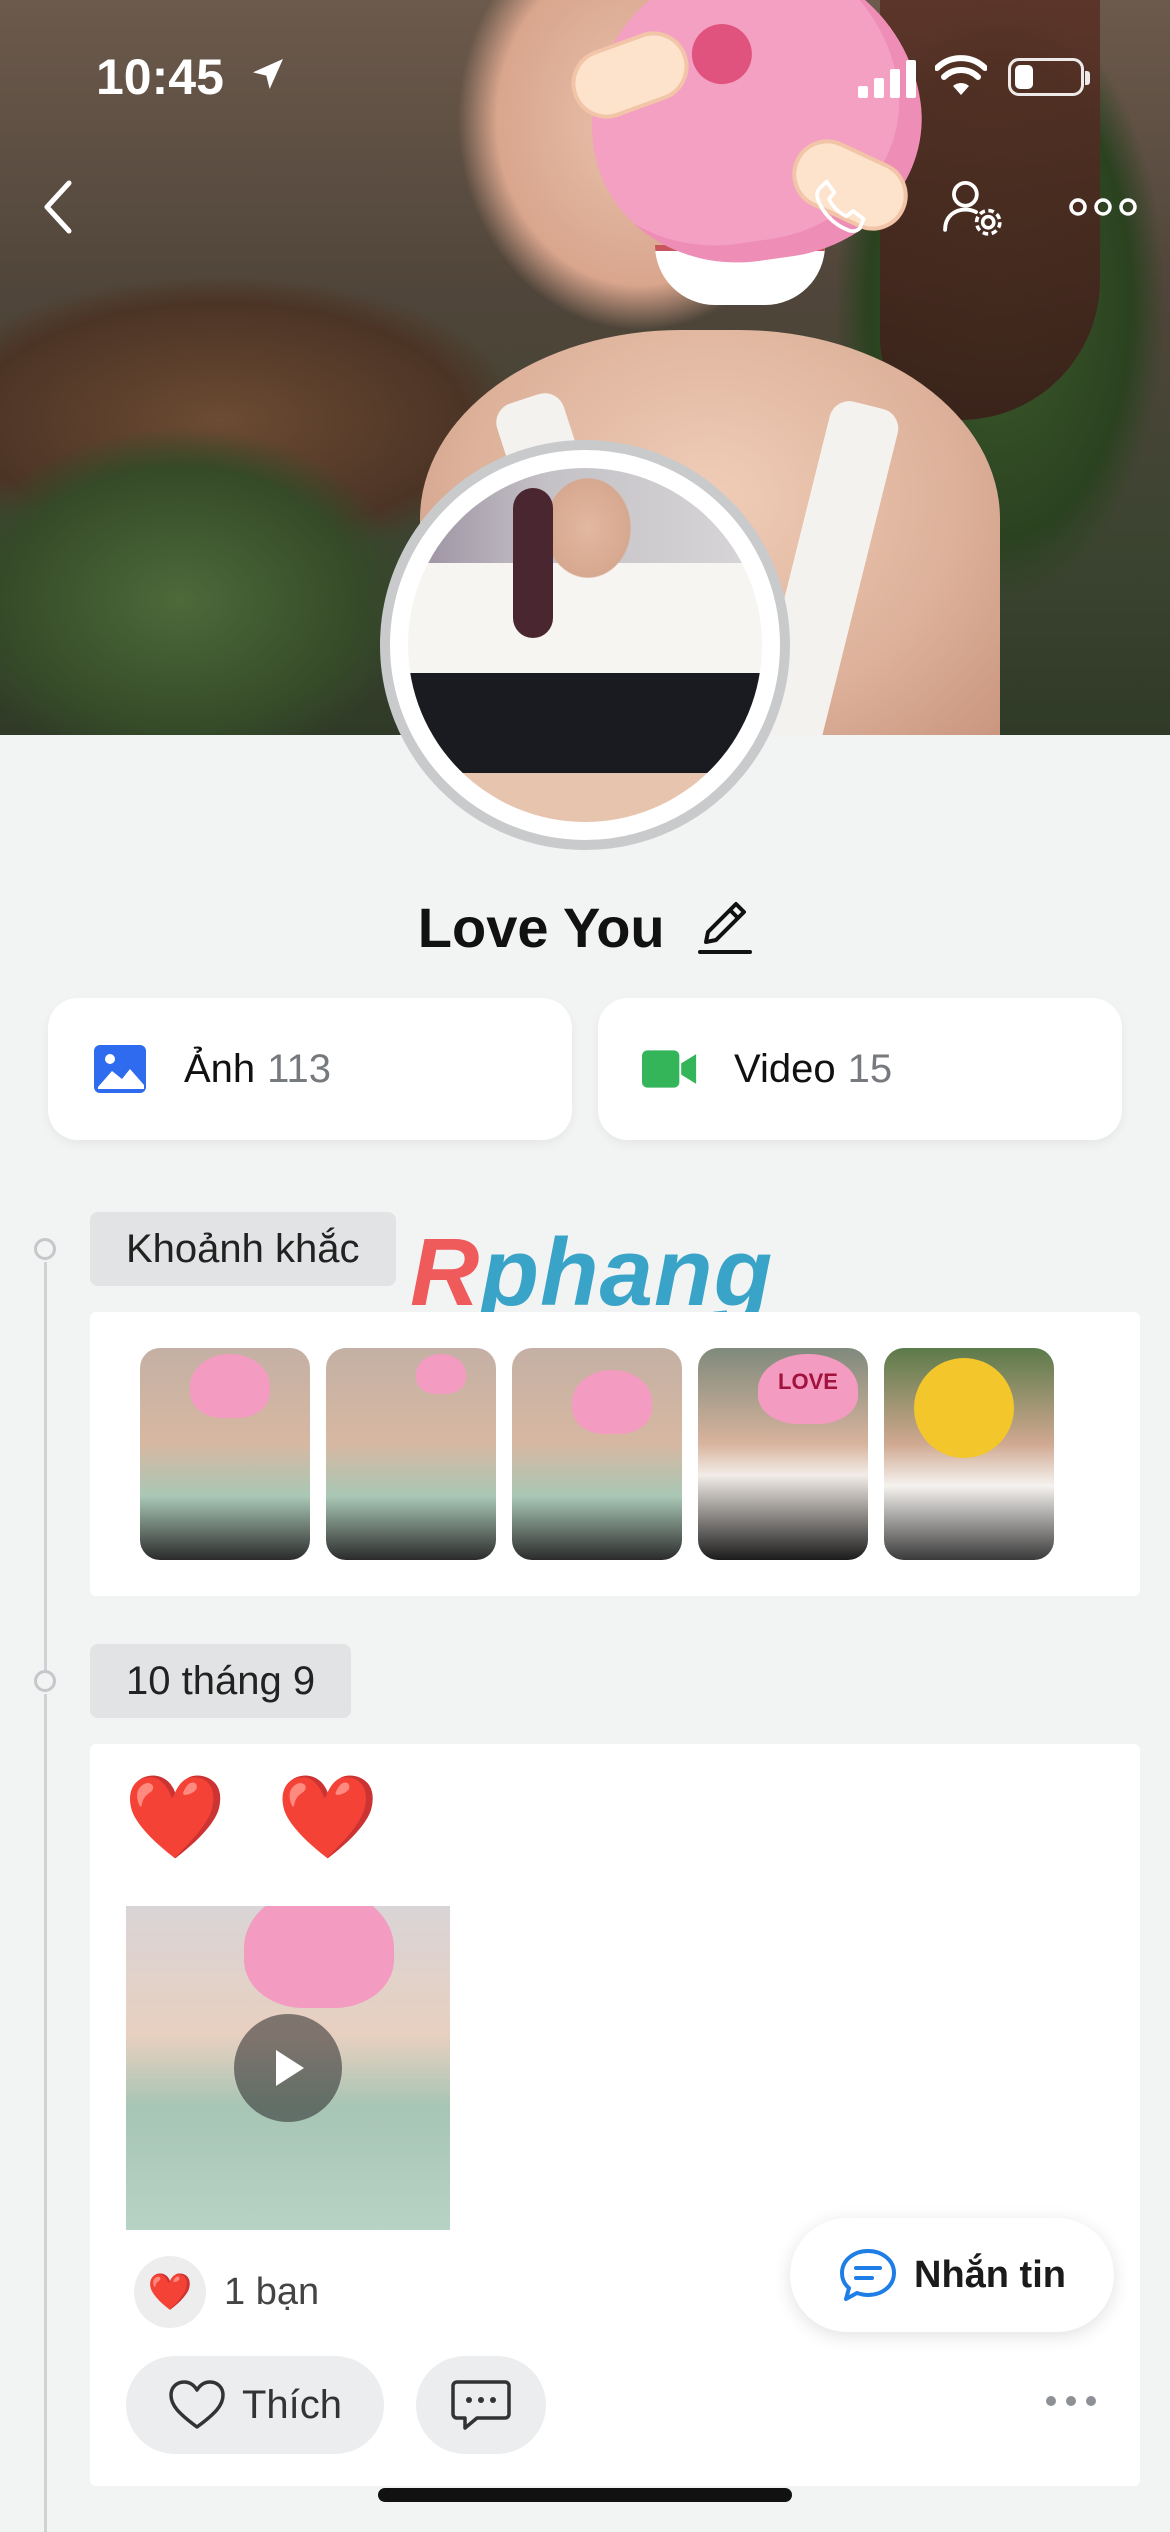  Describe the element at coordinates (961, 75) in the screenshot. I see `wifi-icon` at that location.